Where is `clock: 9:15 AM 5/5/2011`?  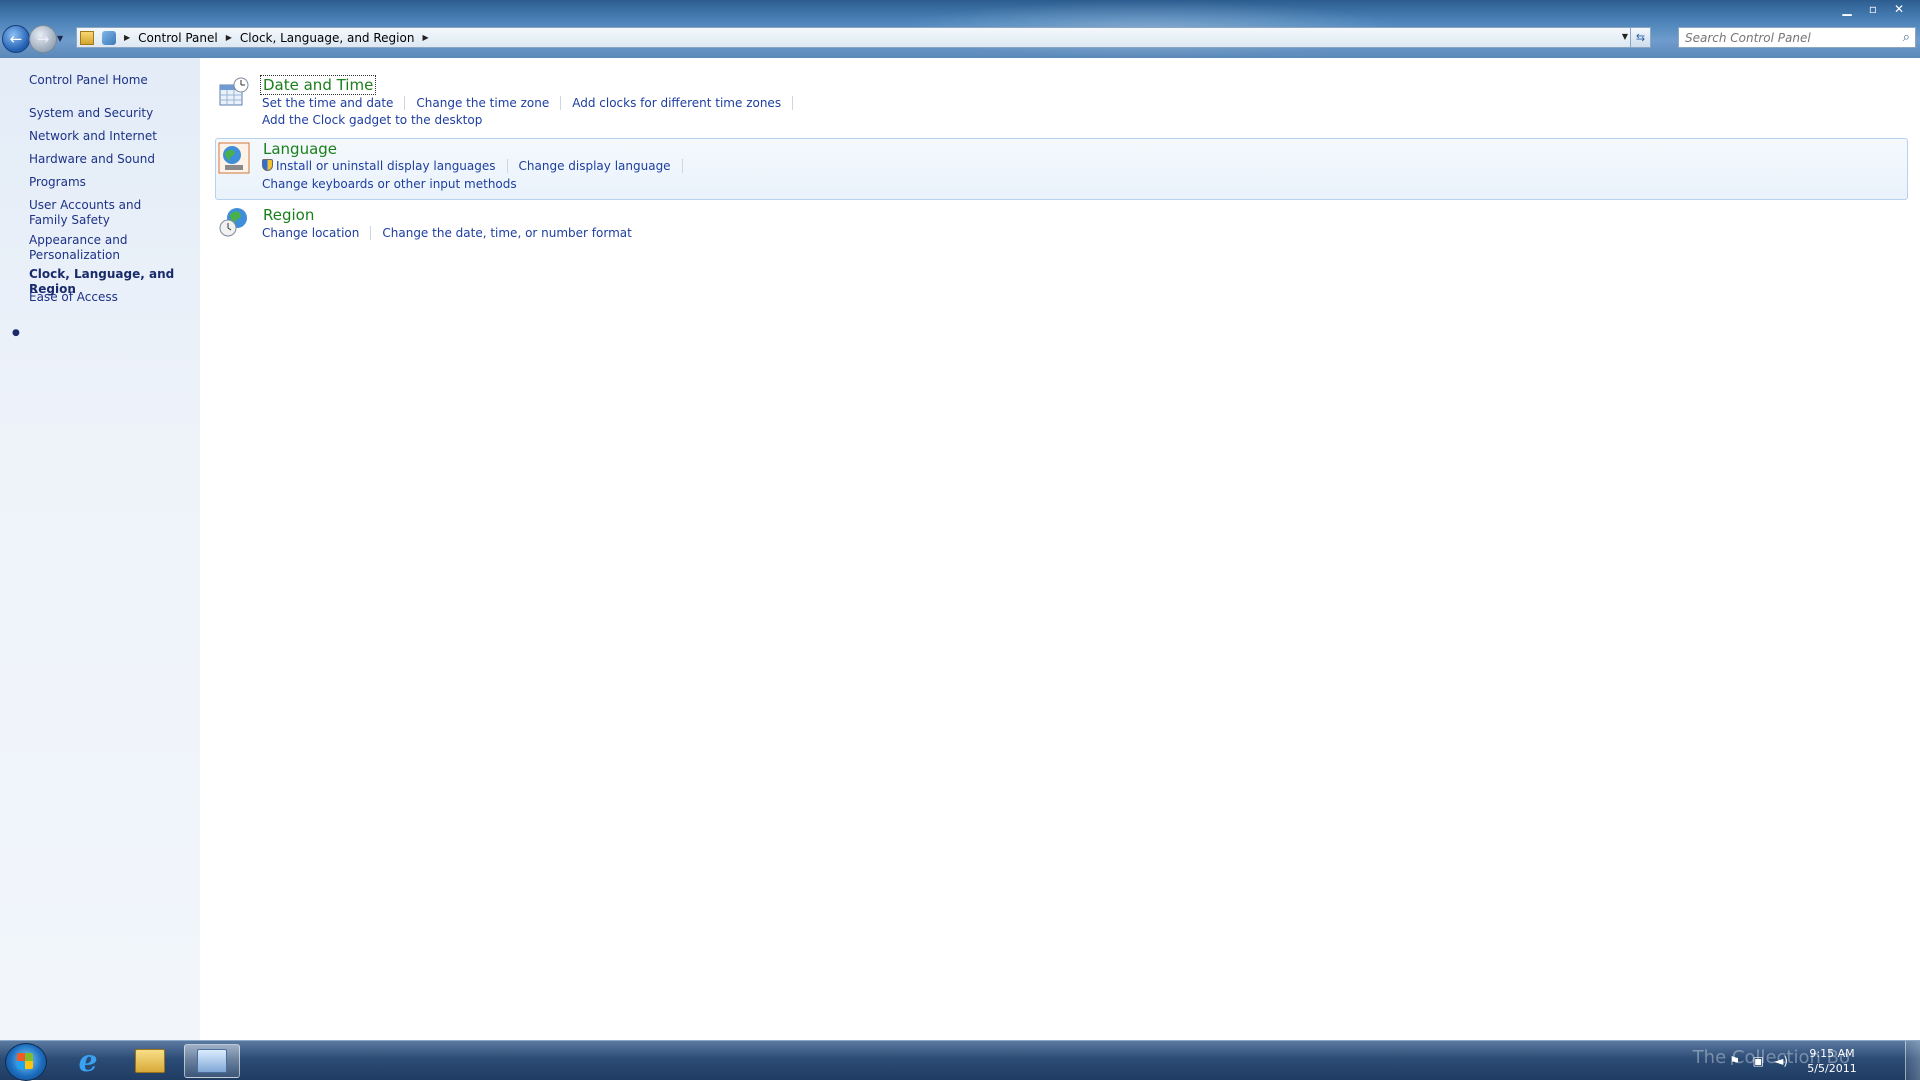 clock: 9:15 AM 5/5/2011 is located at coordinates (1832, 1061).